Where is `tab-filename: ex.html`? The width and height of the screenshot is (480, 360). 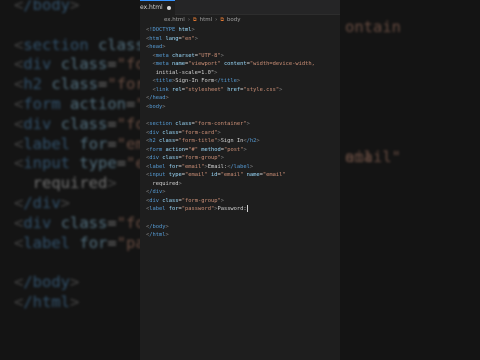 tab-filename: ex.html is located at coordinates (151, 7).